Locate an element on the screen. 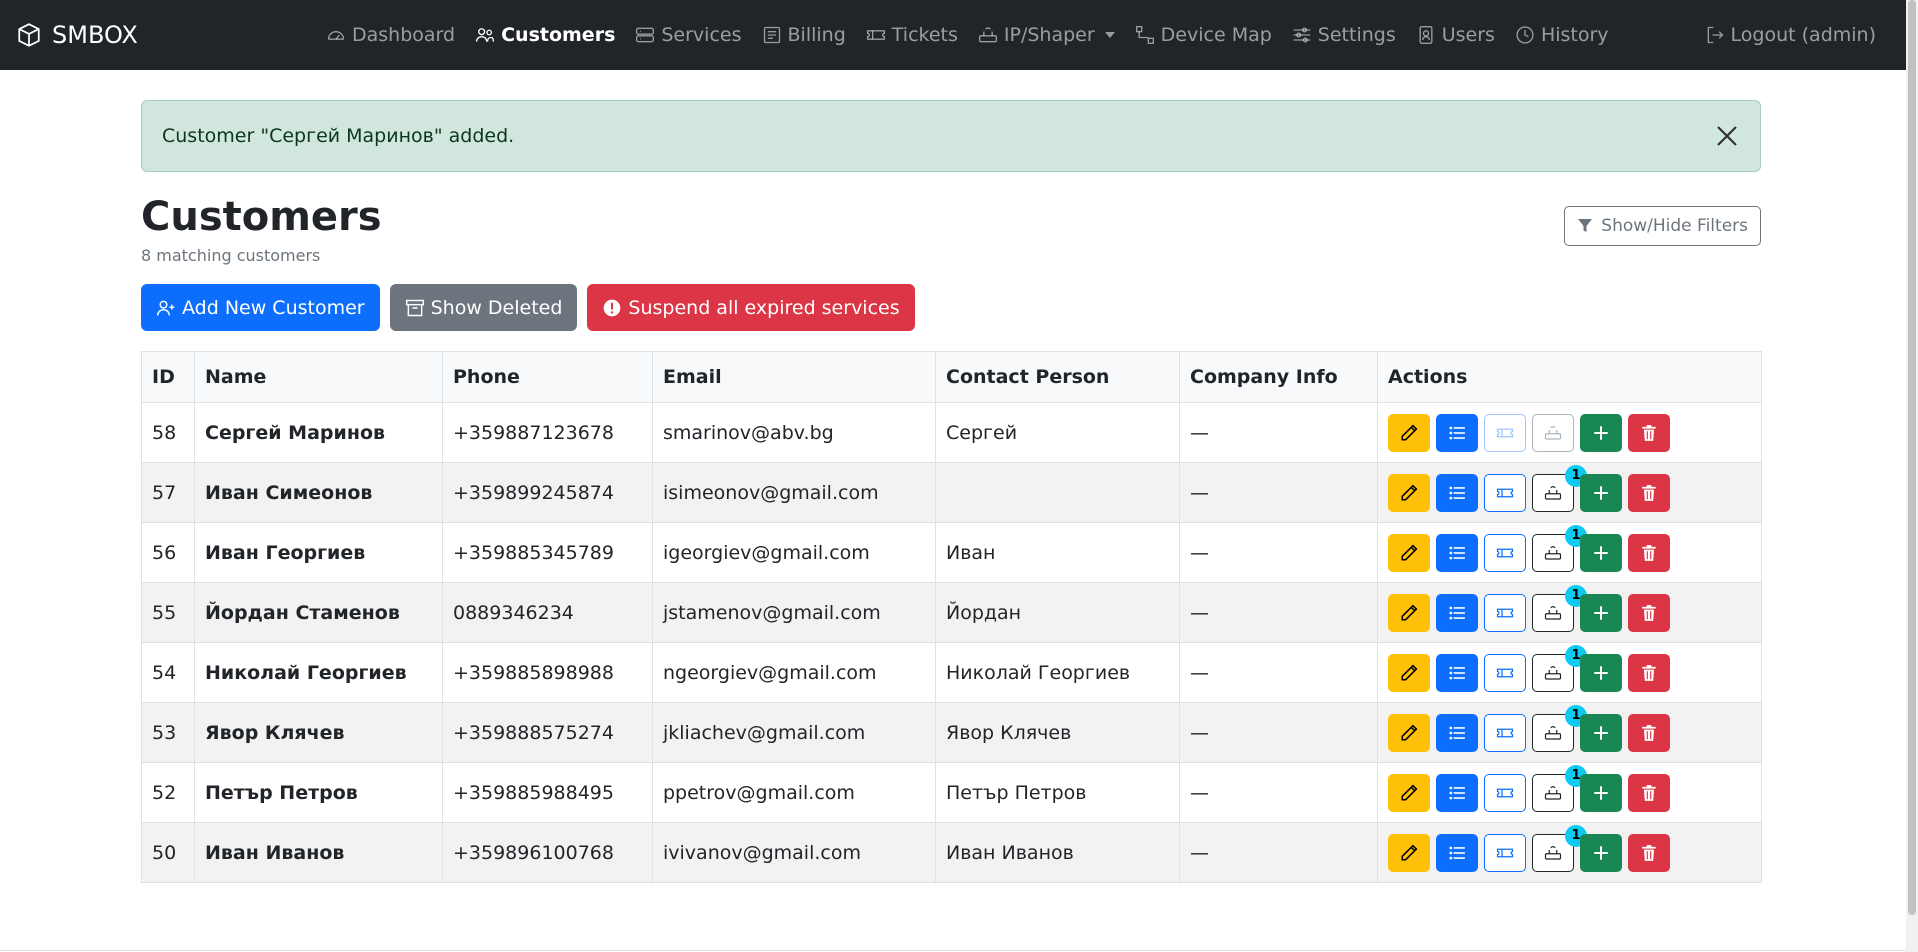 This screenshot has height=952, width=1918. cell-phone: +359885898988 is located at coordinates (547, 672).